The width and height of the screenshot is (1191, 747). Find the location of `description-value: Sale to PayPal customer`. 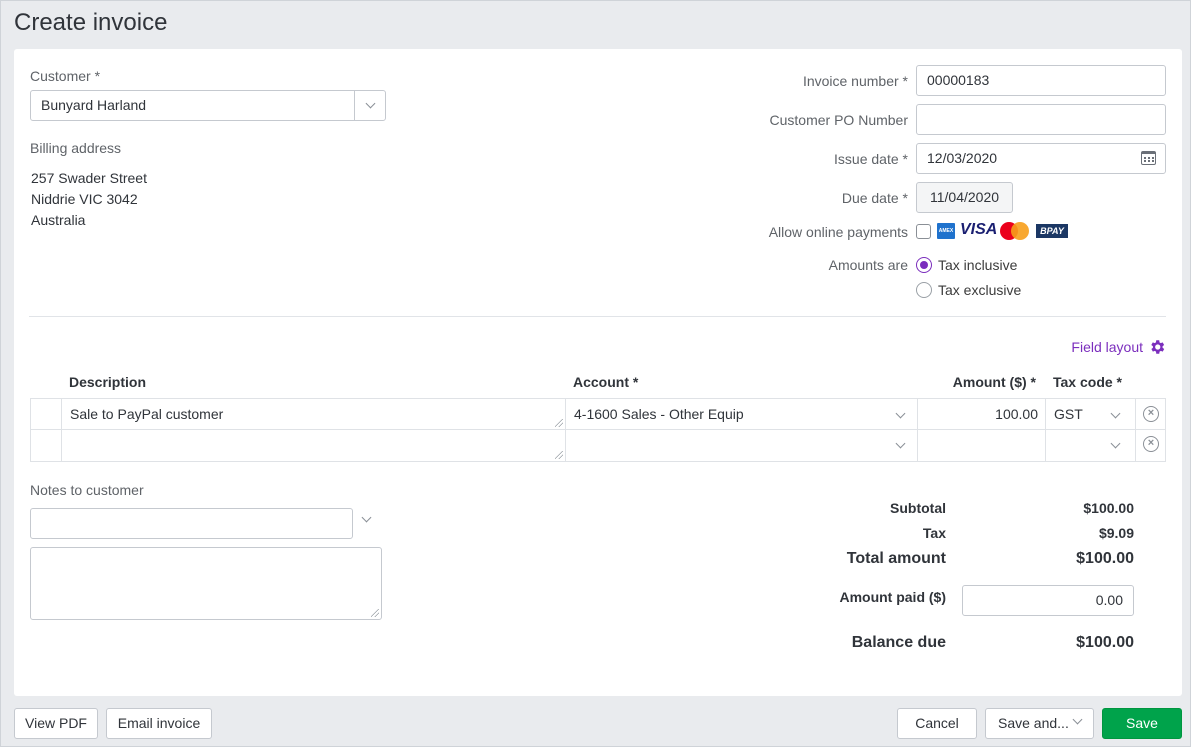

description-value: Sale to PayPal customer is located at coordinates (147, 414).